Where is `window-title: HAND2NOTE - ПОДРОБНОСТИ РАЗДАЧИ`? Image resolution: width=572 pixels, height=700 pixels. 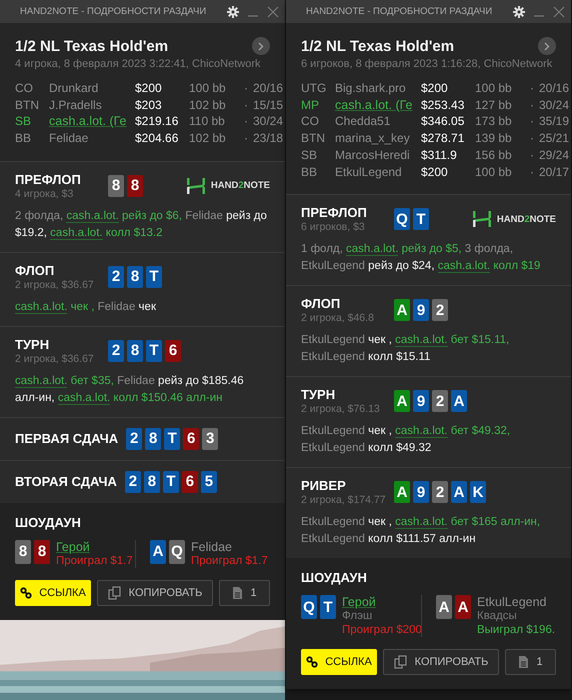 window-title: HAND2NOTE - ПОДРОБНОСТИ РАЗДАЧИ is located at coordinates (114, 11).